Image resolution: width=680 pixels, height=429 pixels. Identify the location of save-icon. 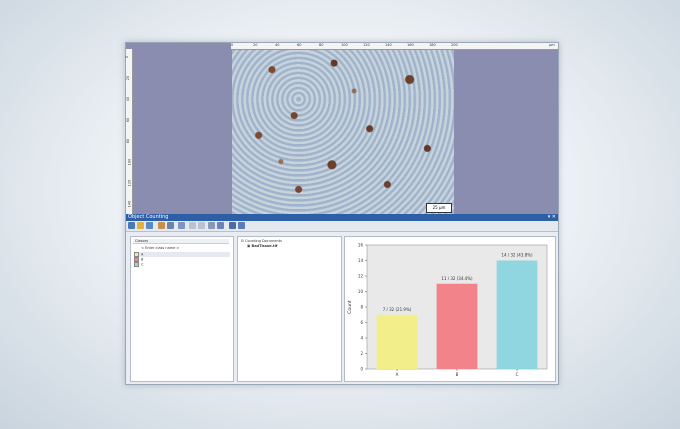
(149, 225).